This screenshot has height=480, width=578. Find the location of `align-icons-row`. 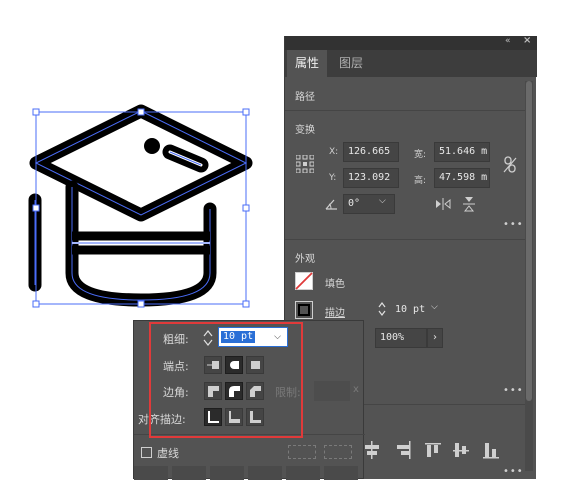

align-icons-row is located at coordinates (435, 450).